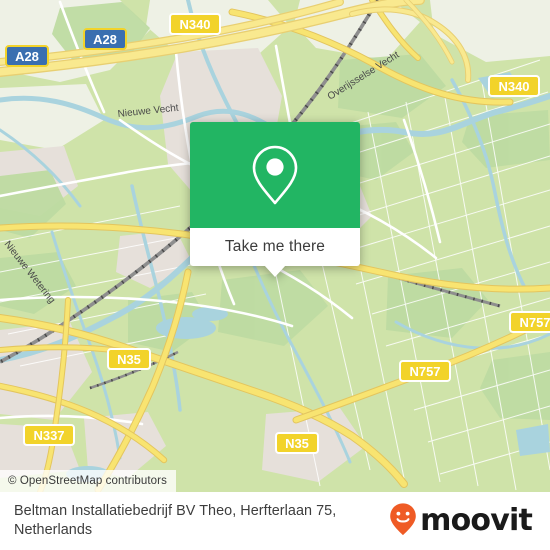  I want to click on moovit-pin-icon, so click(403, 521).